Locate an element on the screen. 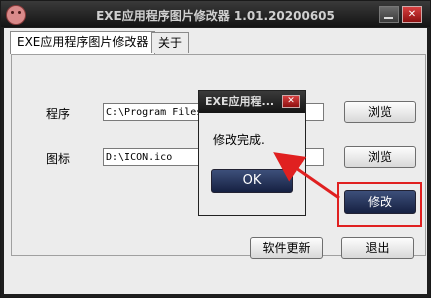 This screenshot has height=299, width=431. icon-label: 图标 is located at coordinates (58, 159).